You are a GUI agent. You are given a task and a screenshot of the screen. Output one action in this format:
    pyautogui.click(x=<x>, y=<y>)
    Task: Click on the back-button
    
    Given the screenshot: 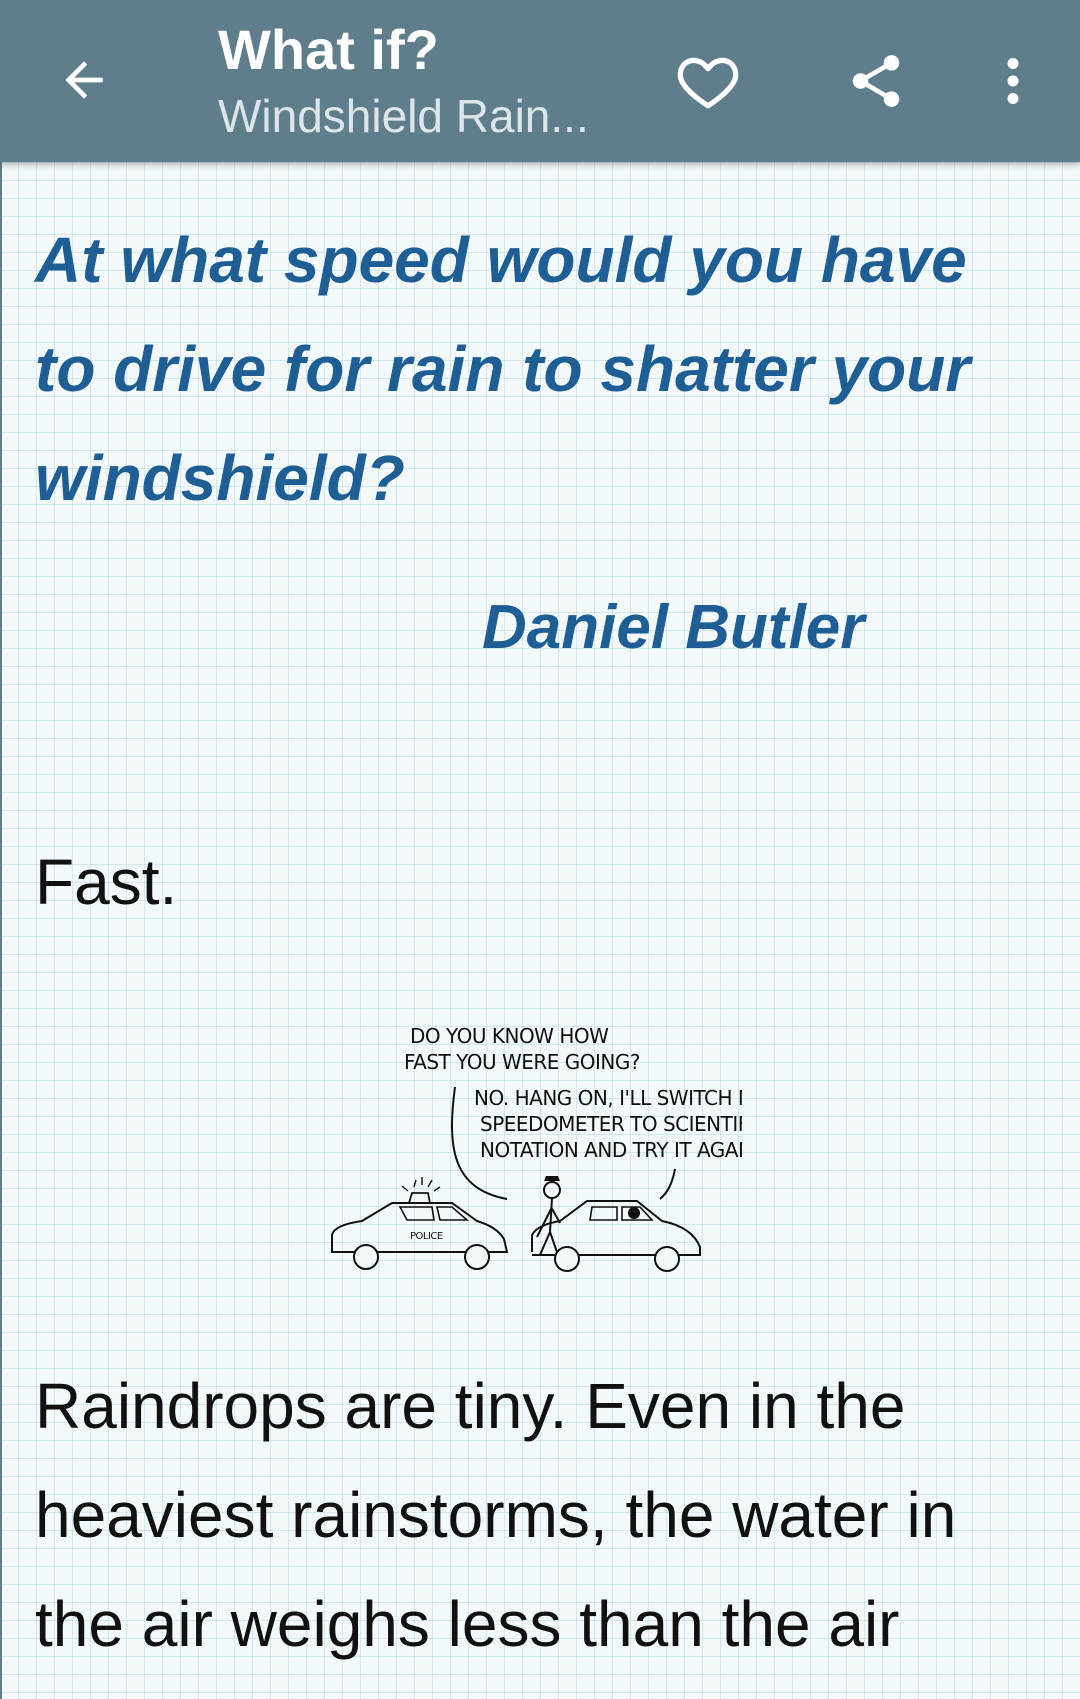 What is the action you would take?
    pyautogui.click(x=84, y=80)
    